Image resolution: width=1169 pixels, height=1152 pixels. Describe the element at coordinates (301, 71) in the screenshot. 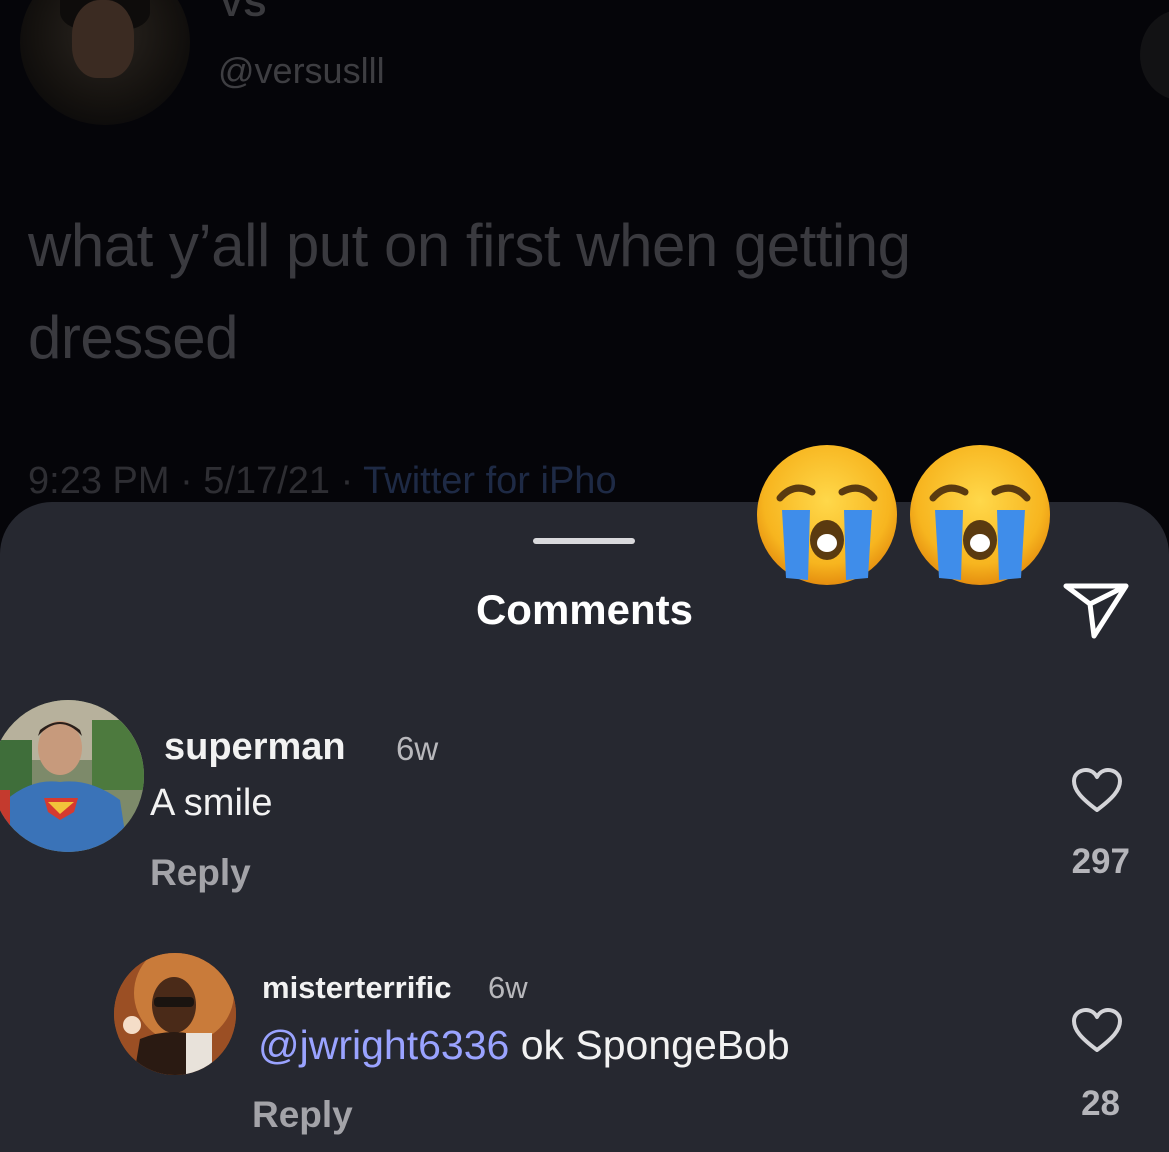

I see `tweet-handle: @versuslll` at that location.